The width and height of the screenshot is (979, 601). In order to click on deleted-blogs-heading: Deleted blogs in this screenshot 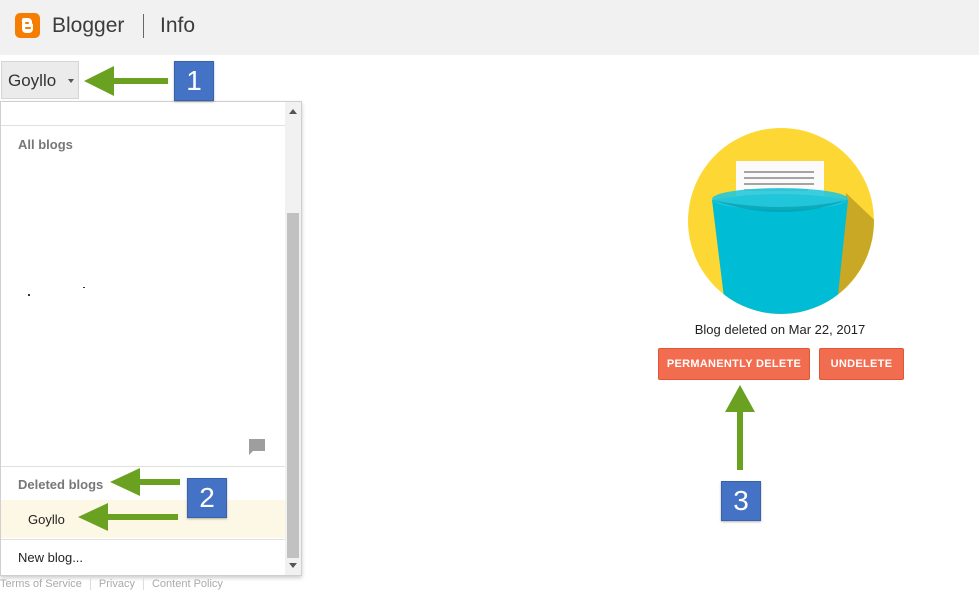, I will do `click(61, 484)`.